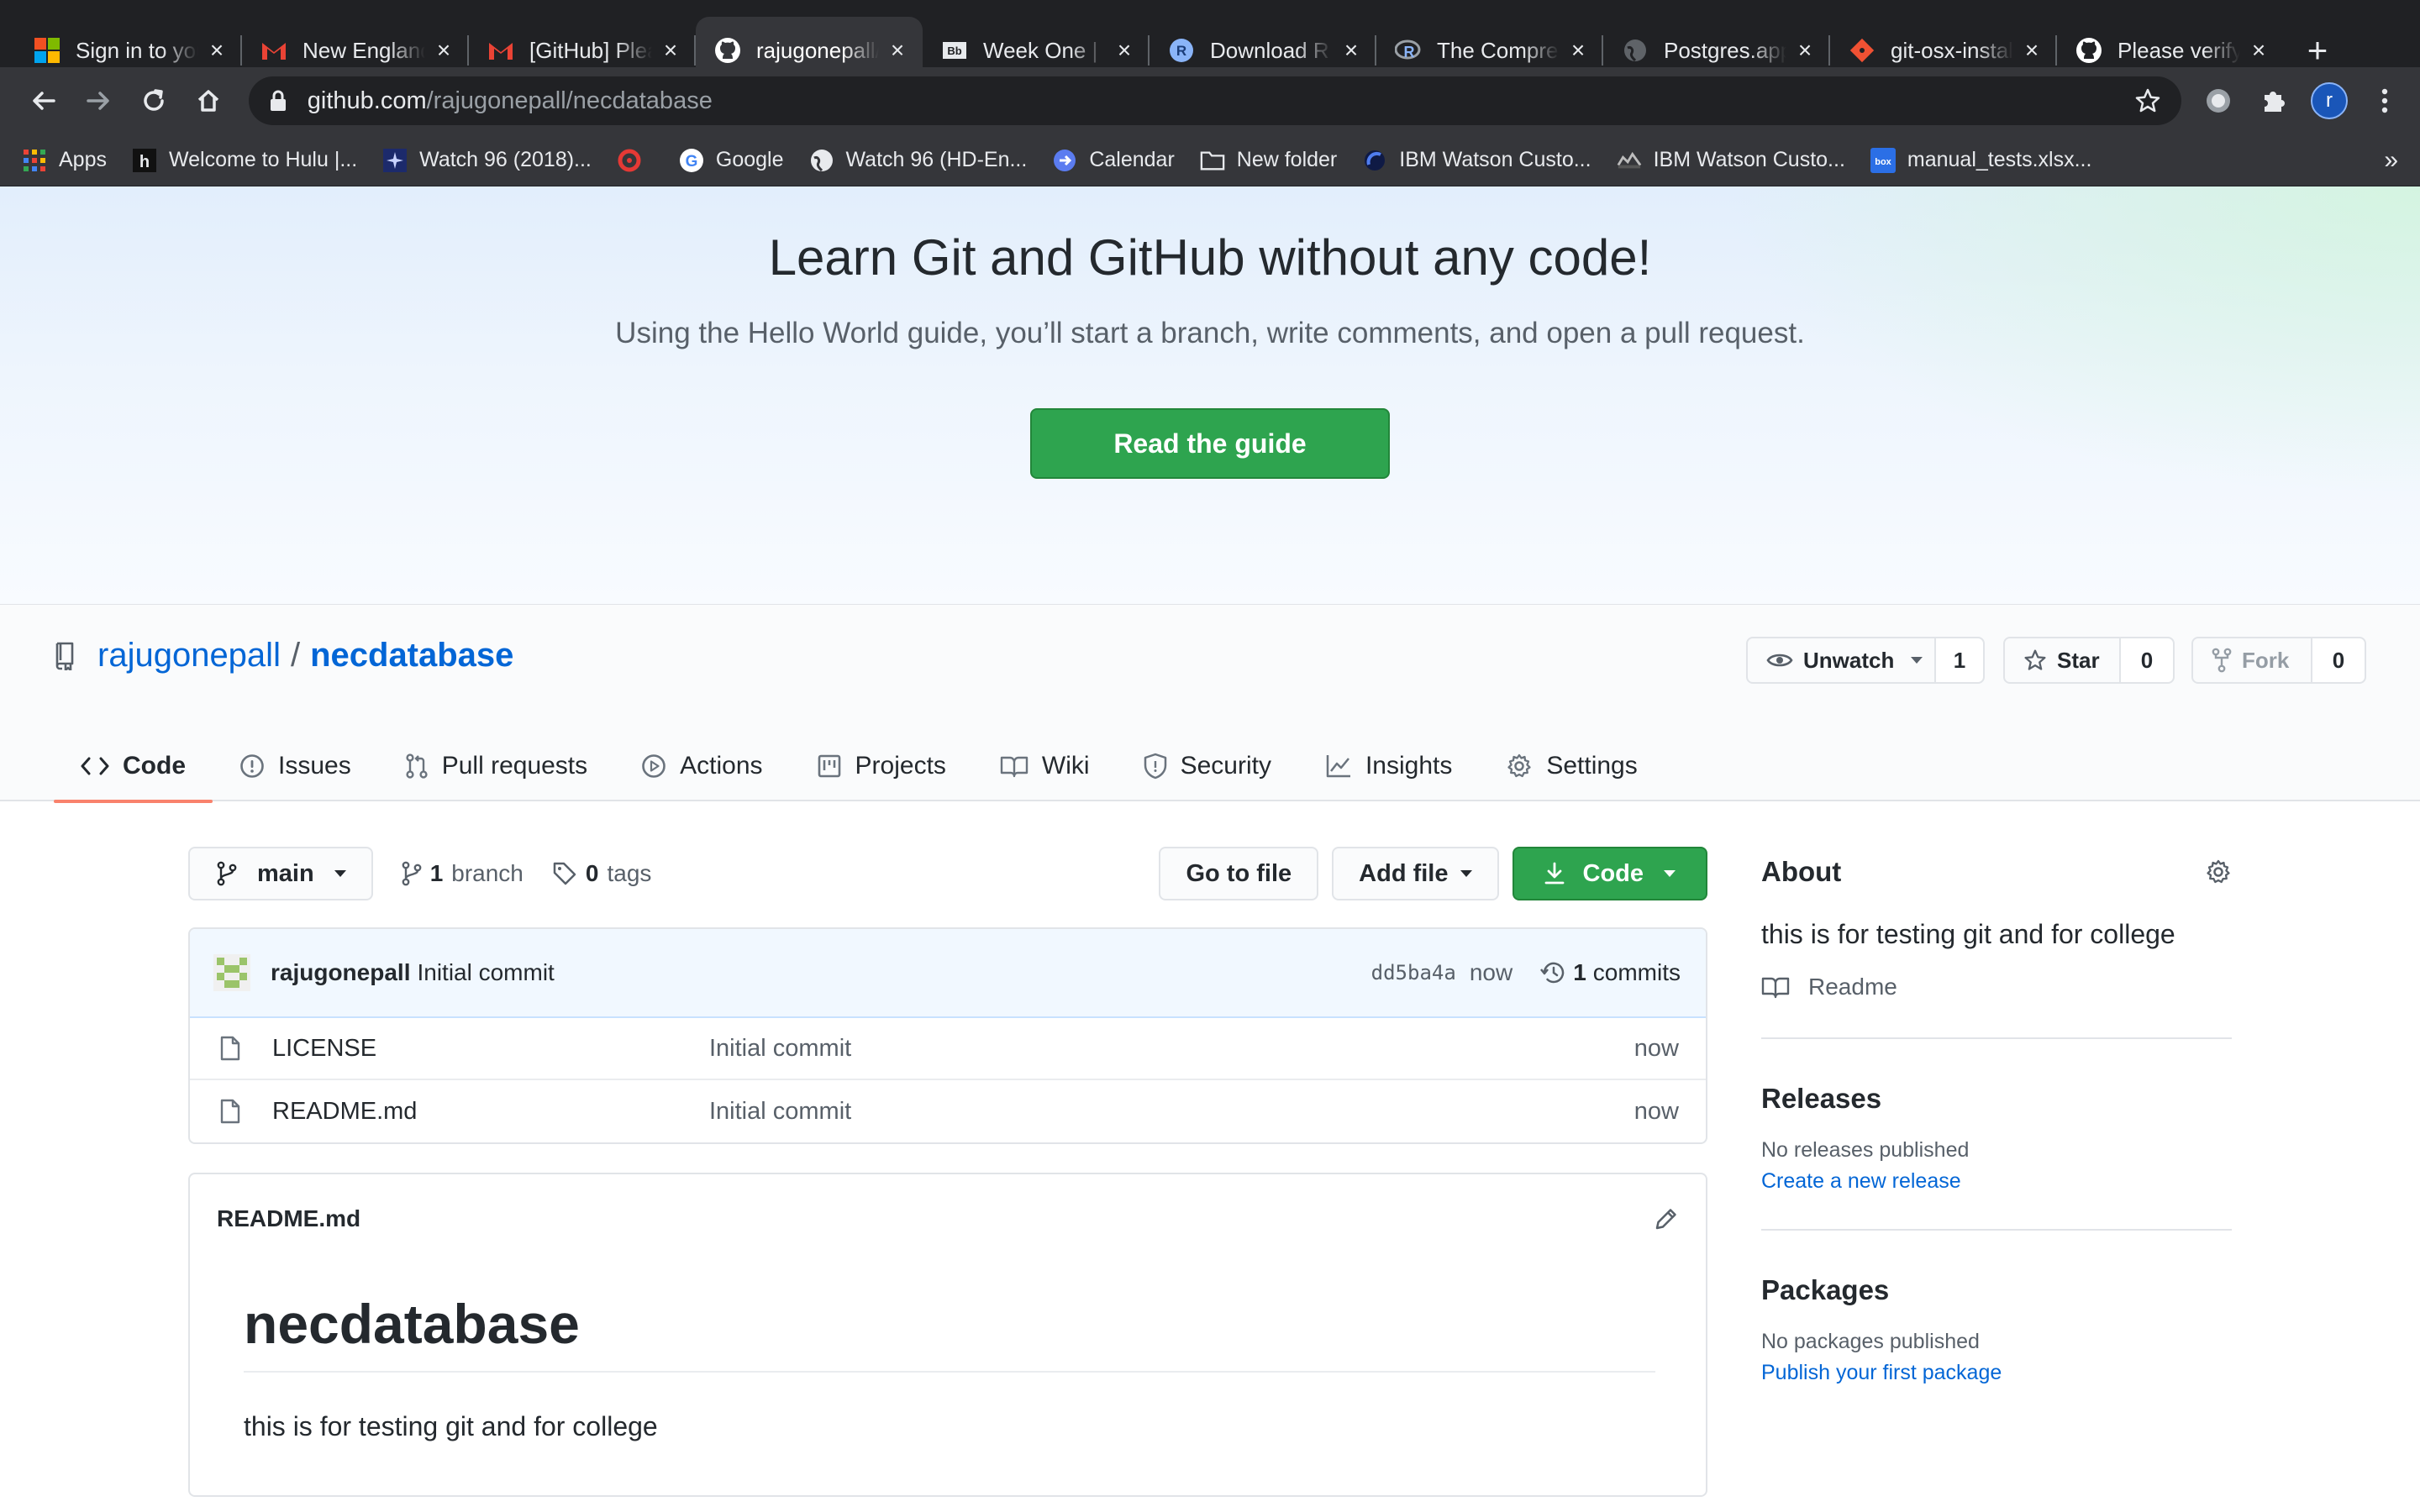  Describe the element at coordinates (1388, 766) in the screenshot. I see `tab-insights: Insights` at that location.